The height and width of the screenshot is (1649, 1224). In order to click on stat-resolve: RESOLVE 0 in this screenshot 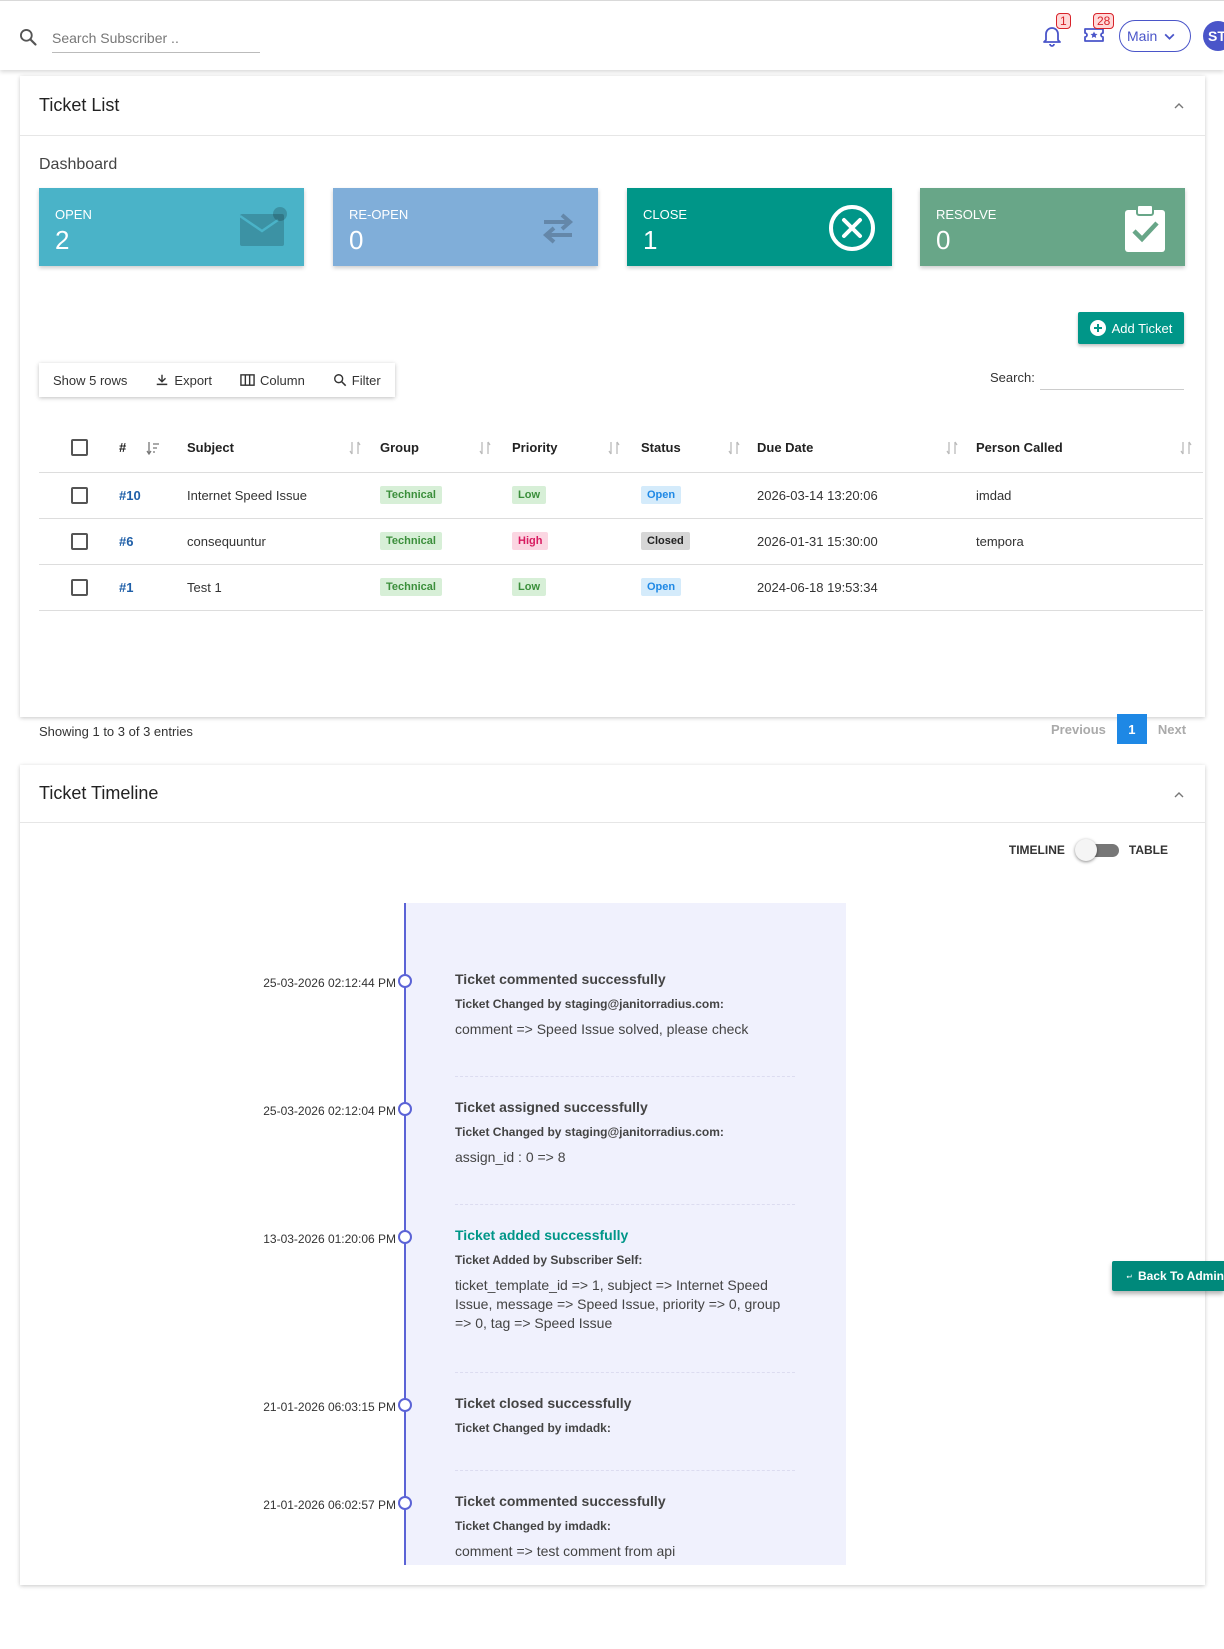, I will do `click(1052, 227)`.